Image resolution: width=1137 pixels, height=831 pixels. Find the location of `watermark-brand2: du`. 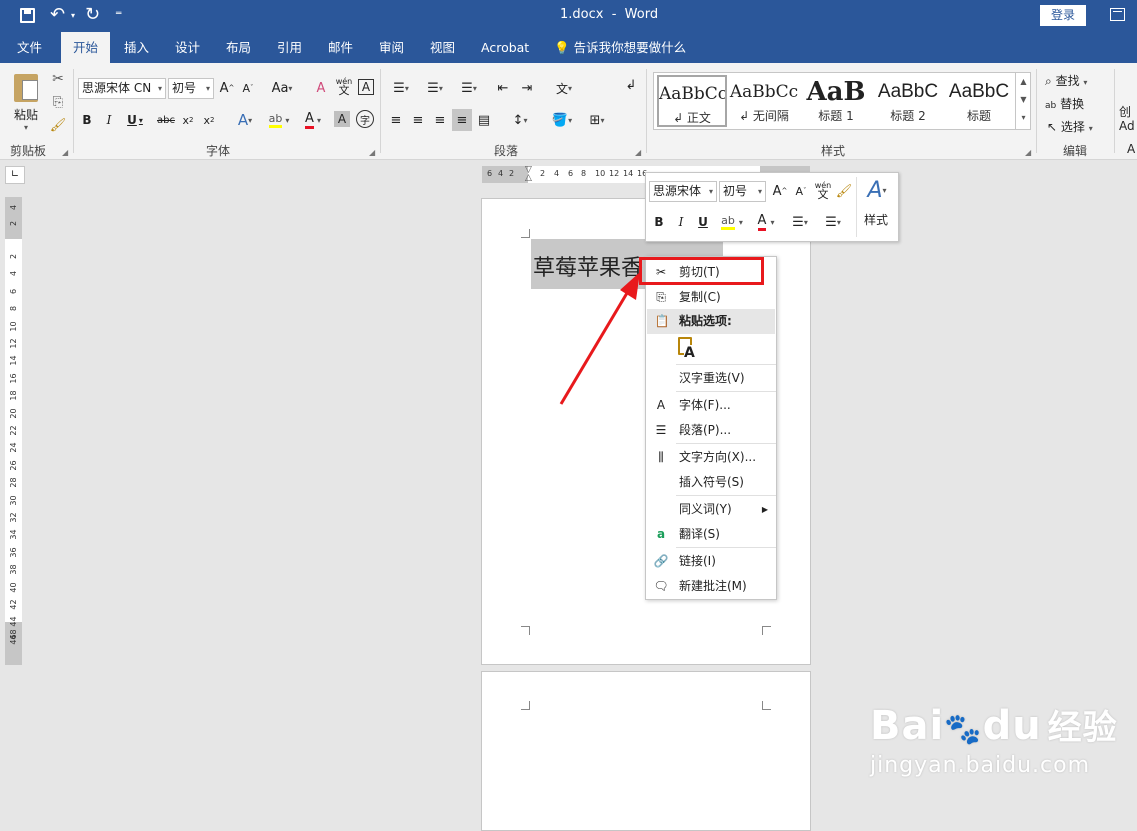

watermark-brand2: du is located at coordinates (1012, 726).